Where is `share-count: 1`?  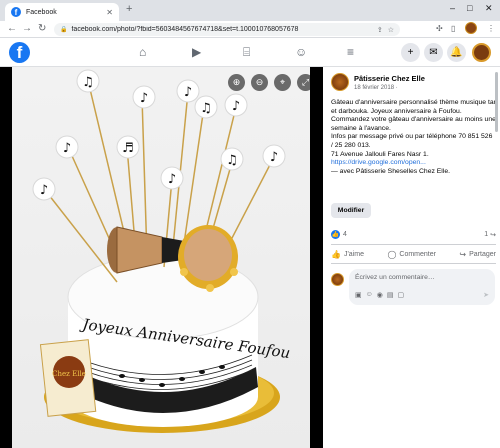
share-count: 1 is located at coordinates (486, 234).